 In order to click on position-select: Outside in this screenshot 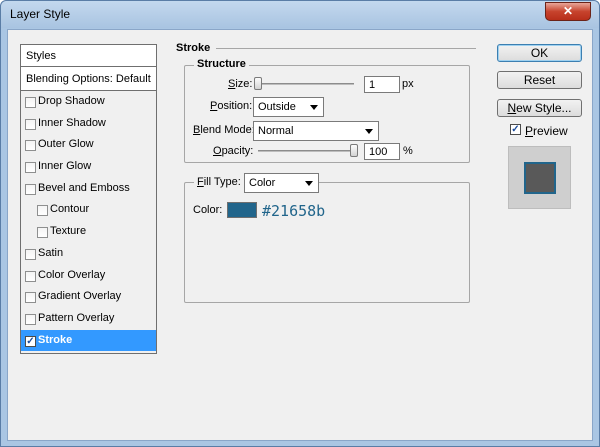, I will do `click(288, 107)`.